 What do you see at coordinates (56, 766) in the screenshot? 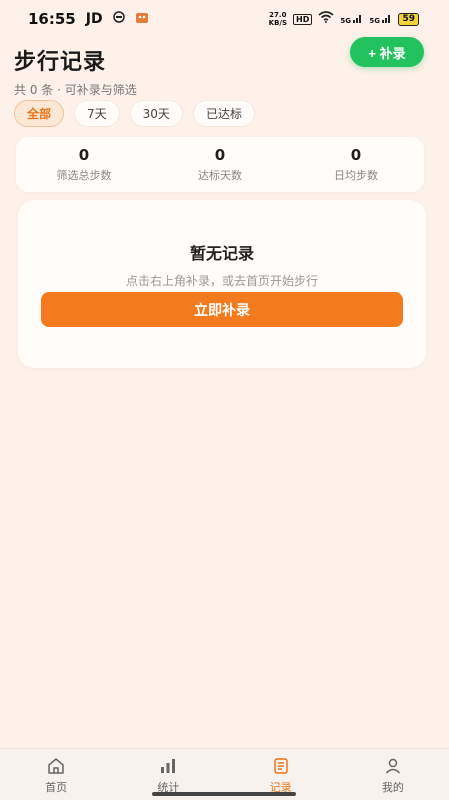
I see `home-icon` at bounding box center [56, 766].